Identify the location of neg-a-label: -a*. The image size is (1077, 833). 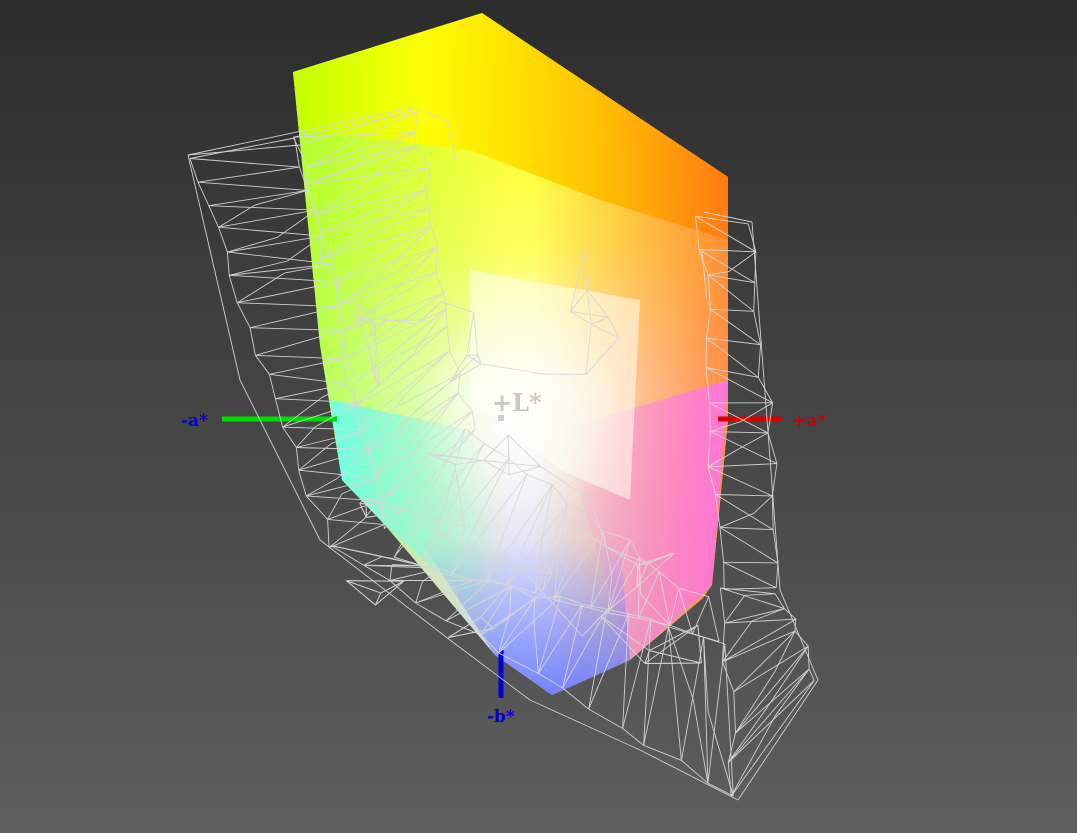
(194, 421).